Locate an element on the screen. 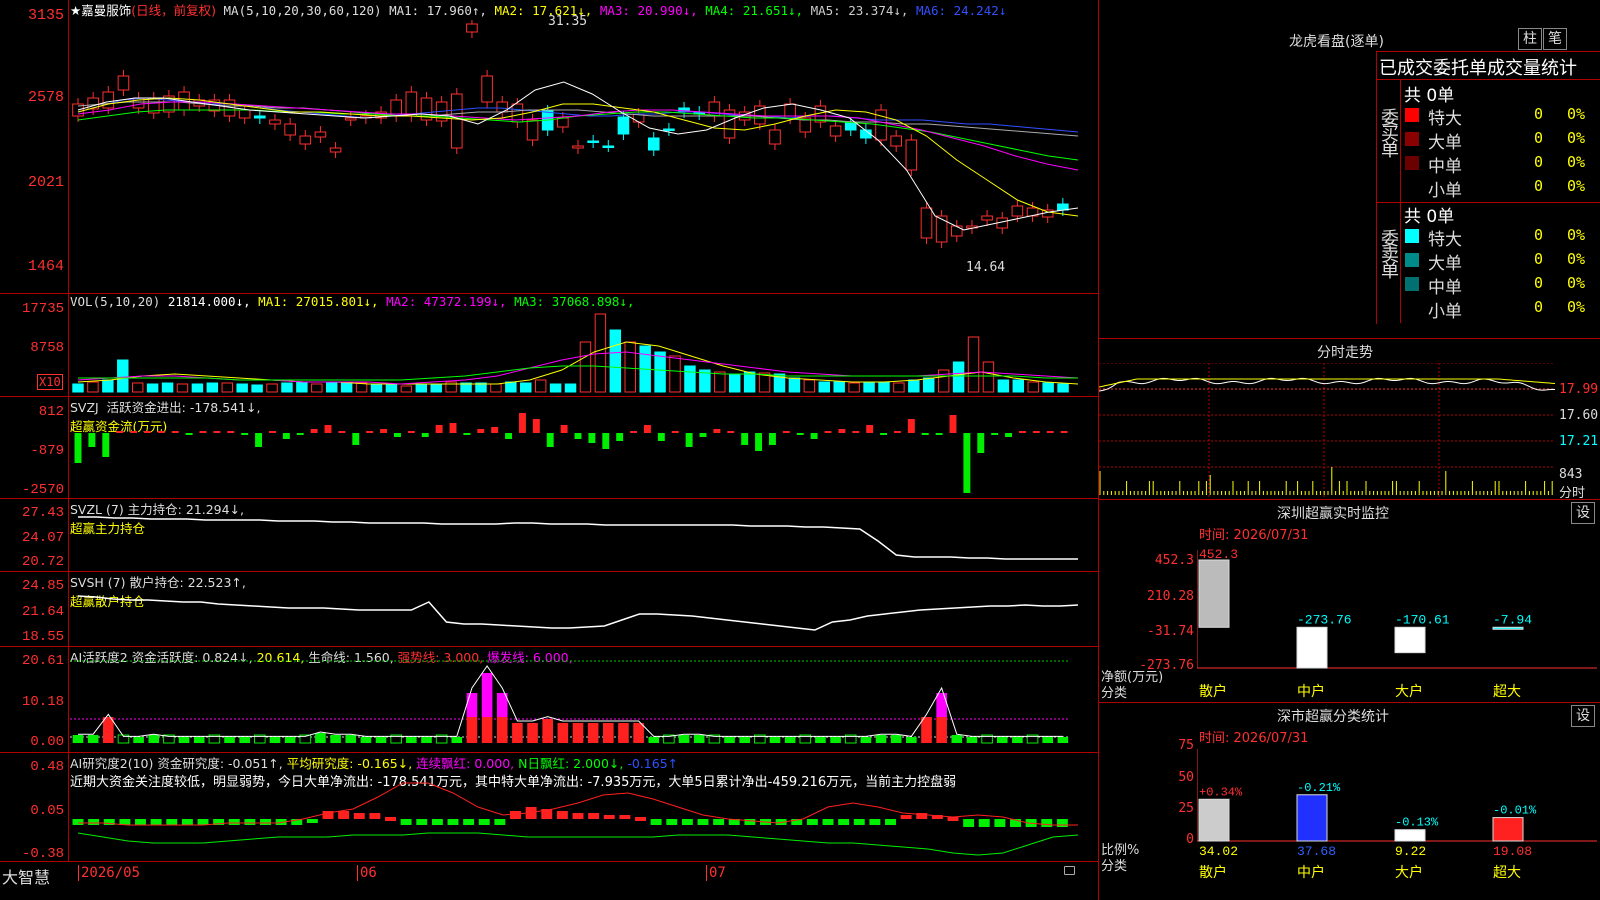  ai-activity-y-axis: 20.61 10.18 0.00 is located at coordinates (34, 699).